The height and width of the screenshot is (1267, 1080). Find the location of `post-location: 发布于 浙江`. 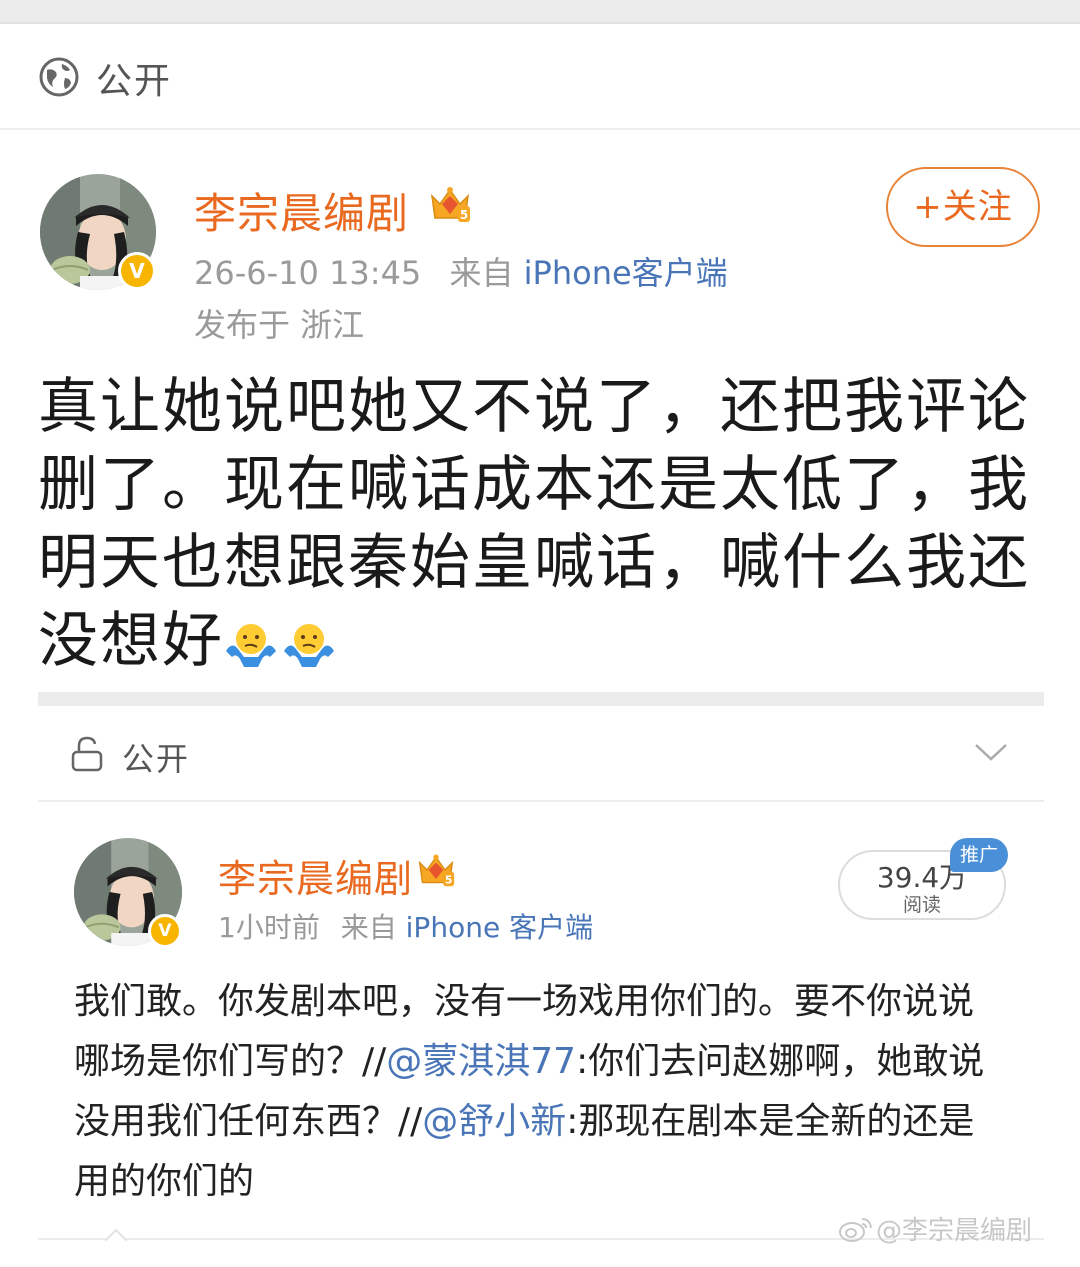

post-location: 发布于 浙江 is located at coordinates (279, 325).